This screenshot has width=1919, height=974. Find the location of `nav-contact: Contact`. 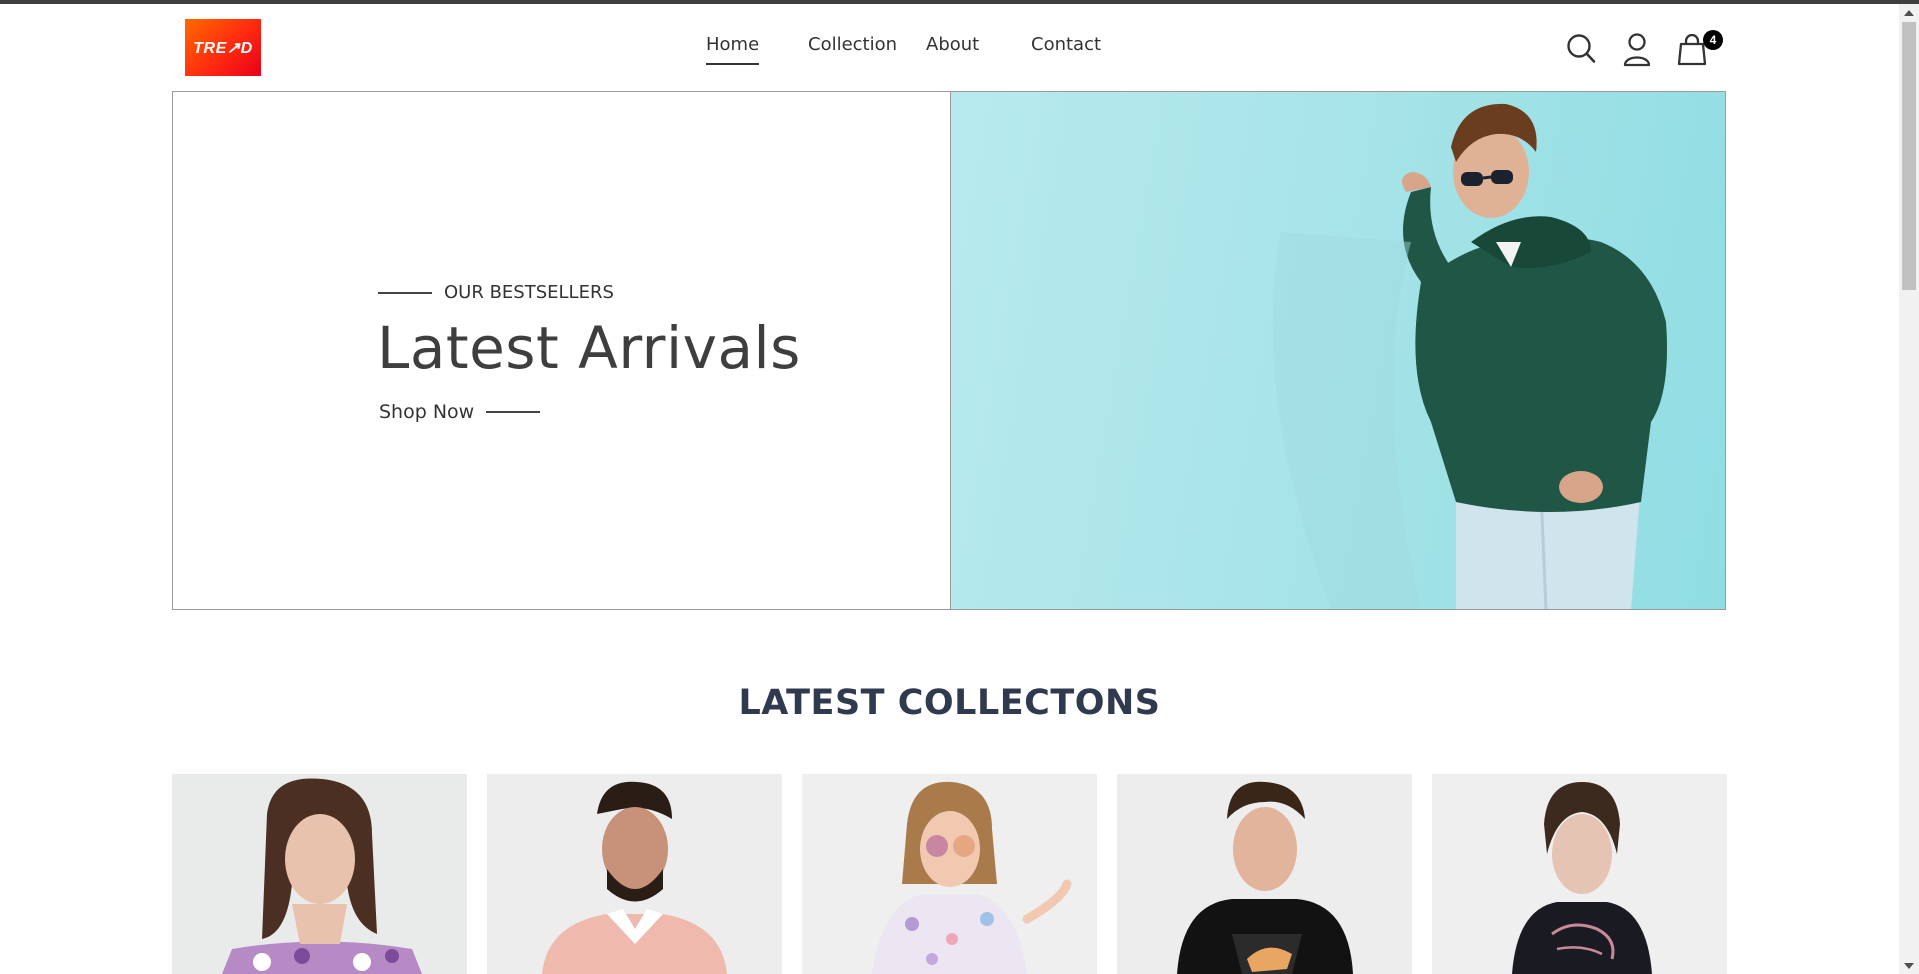

nav-contact: Contact is located at coordinates (1066, 44).